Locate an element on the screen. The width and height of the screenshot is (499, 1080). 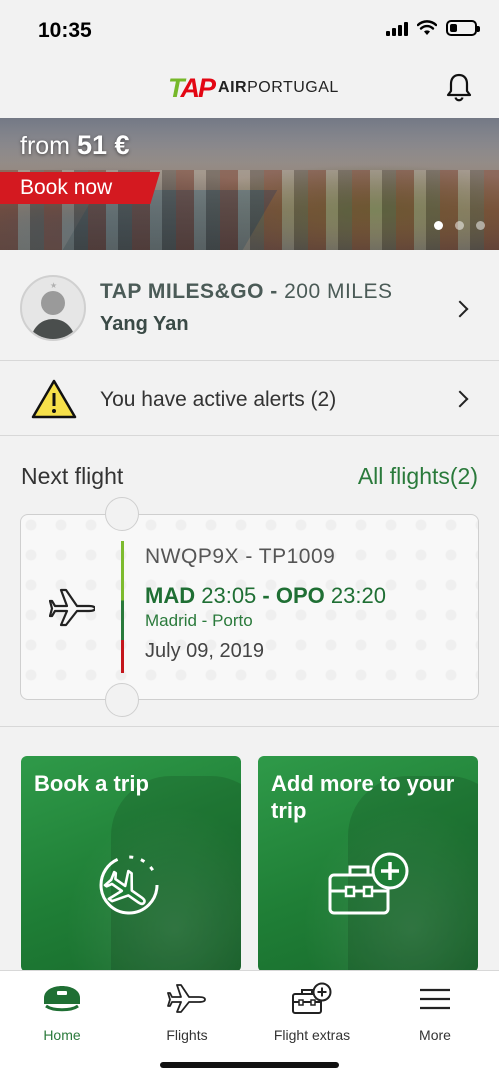
wifi-icon is located at coordinates (427, 27).